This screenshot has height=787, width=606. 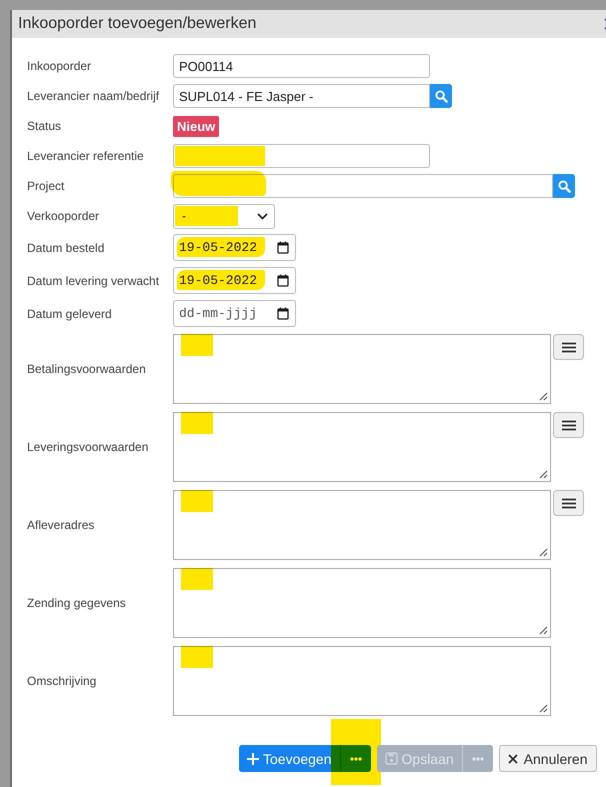 I want to click on field-label: Afleveradres, so click(x=61, y=525).